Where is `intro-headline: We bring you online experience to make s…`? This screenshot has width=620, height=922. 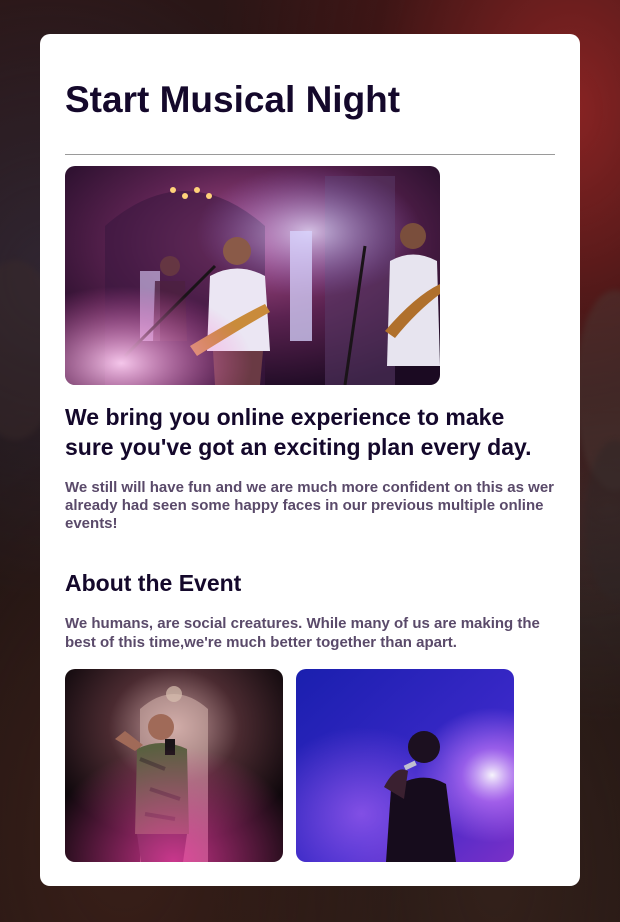 intro-headline: We bring you online experience to make s… is located at coordinates (298, 432).